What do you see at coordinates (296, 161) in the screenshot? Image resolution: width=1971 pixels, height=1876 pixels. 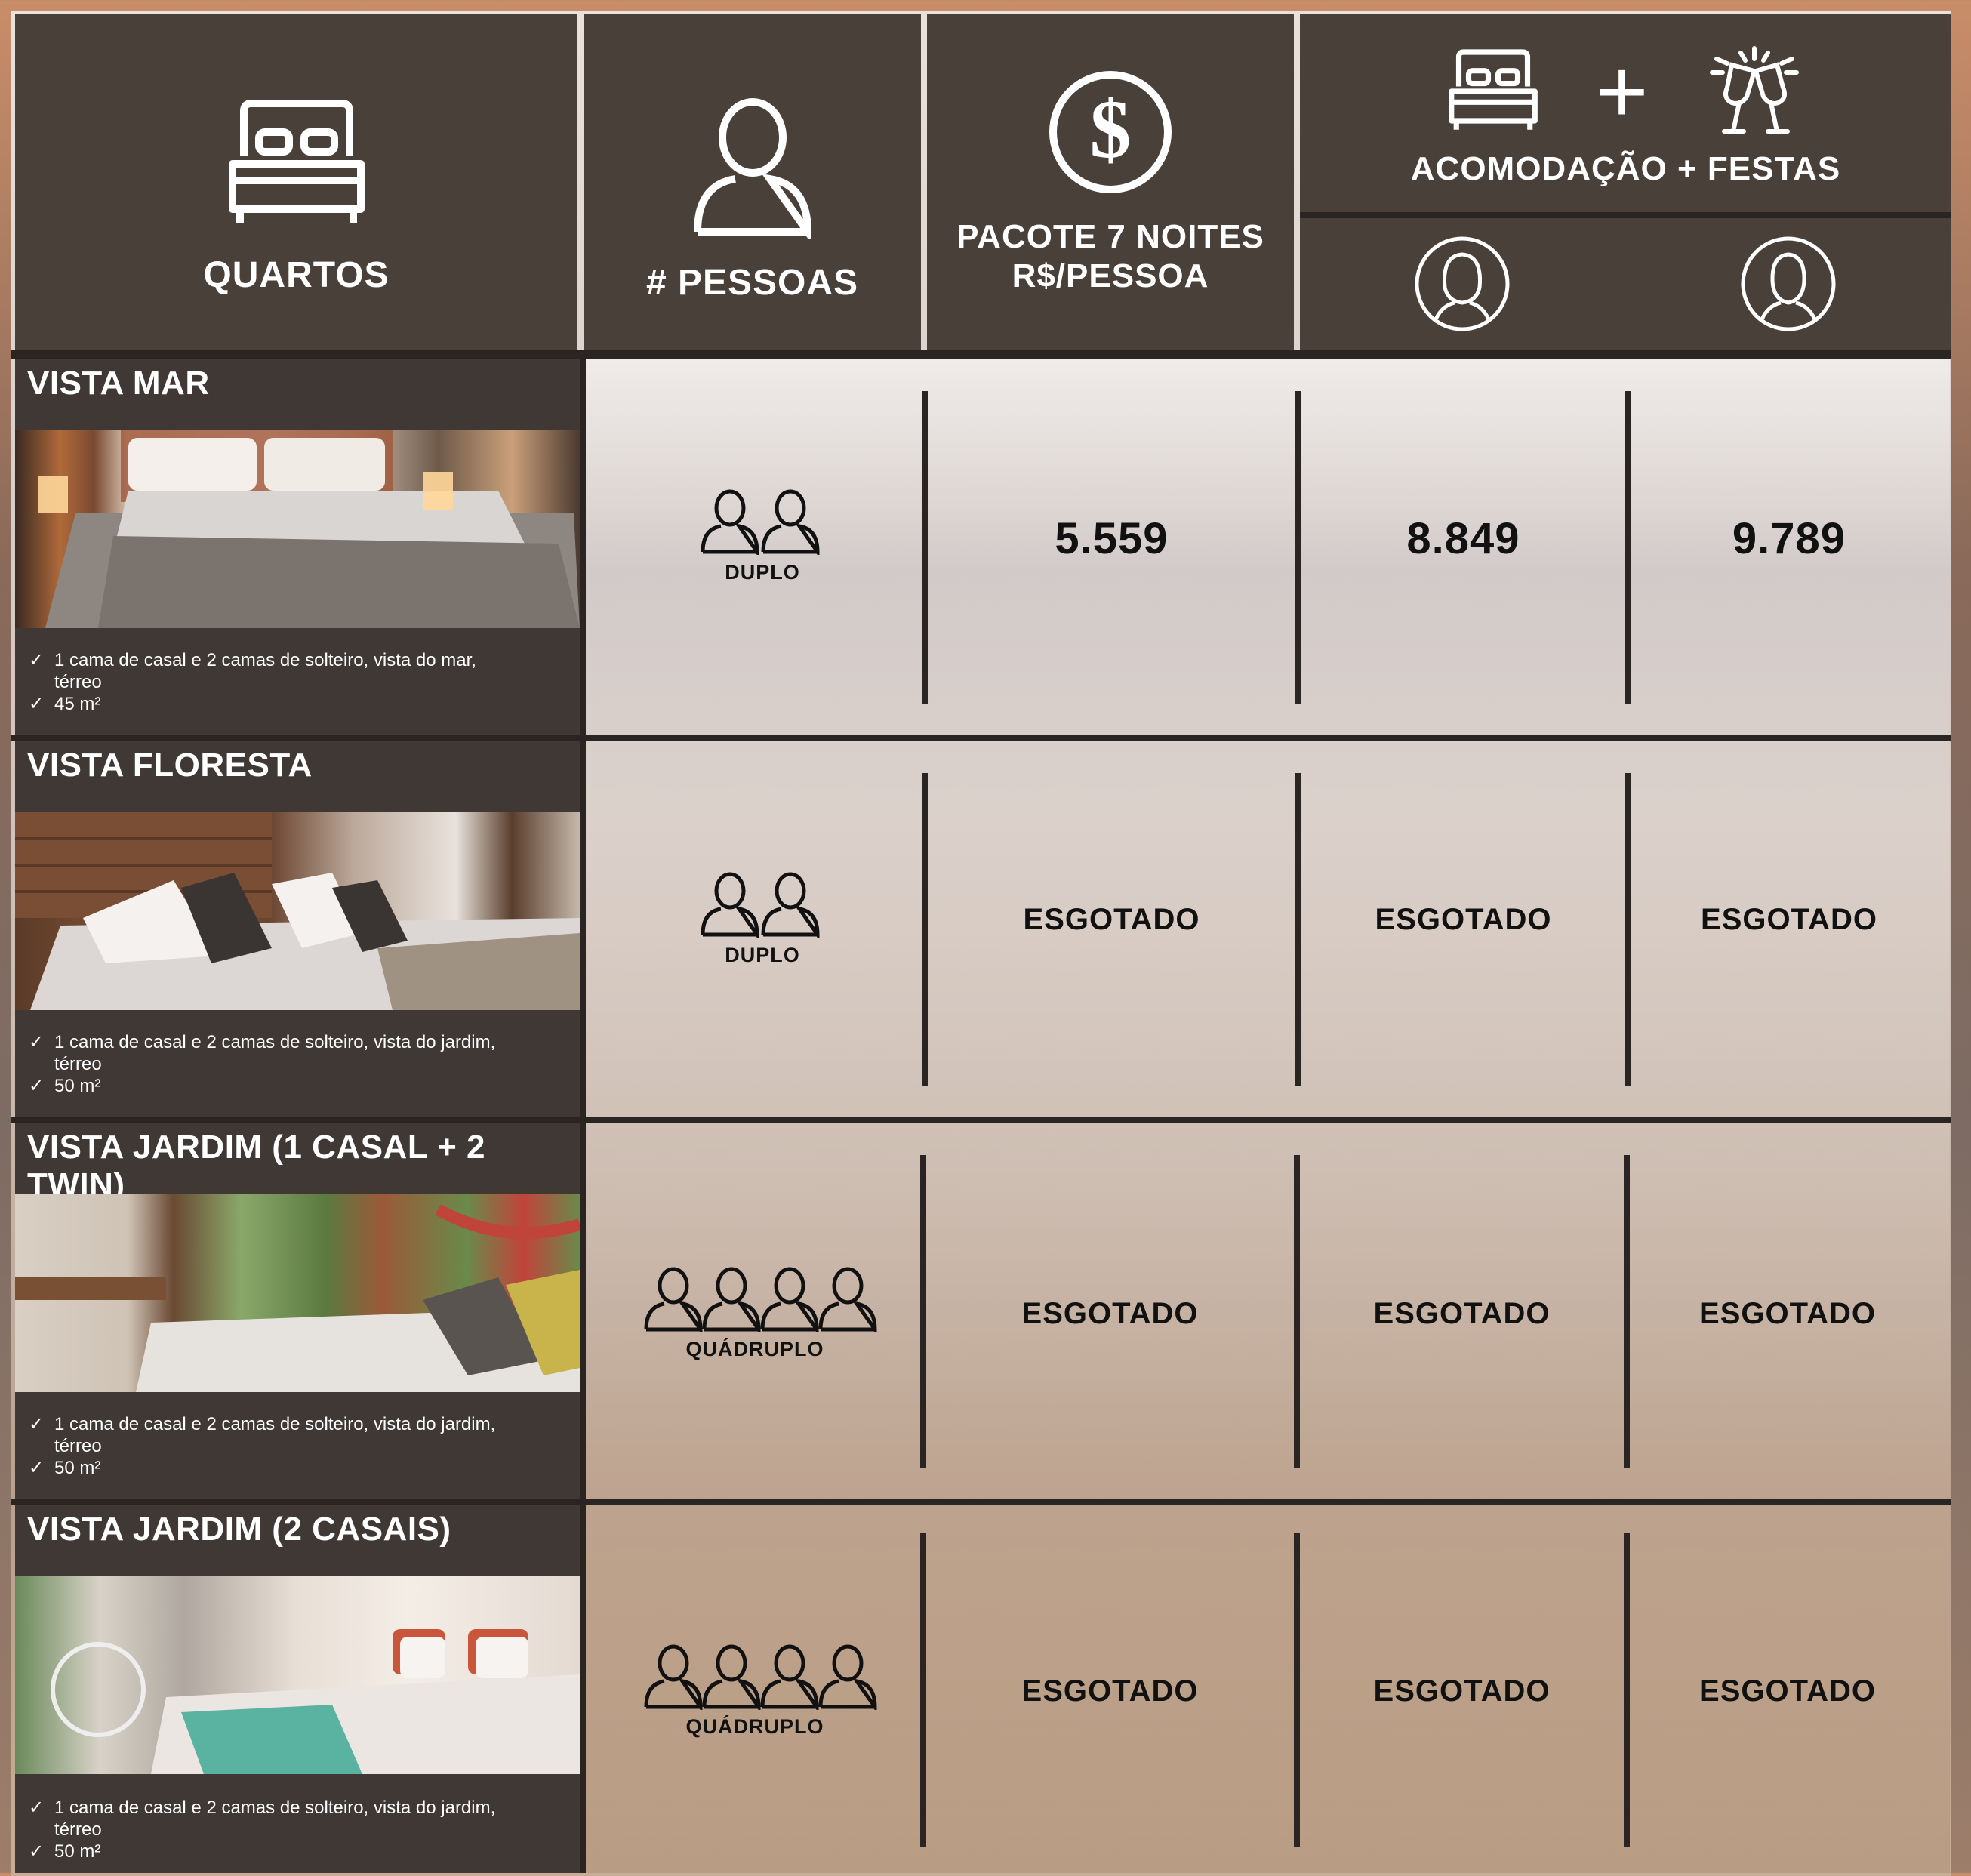 I see `bed-icon` at bounding box center [296, 161].